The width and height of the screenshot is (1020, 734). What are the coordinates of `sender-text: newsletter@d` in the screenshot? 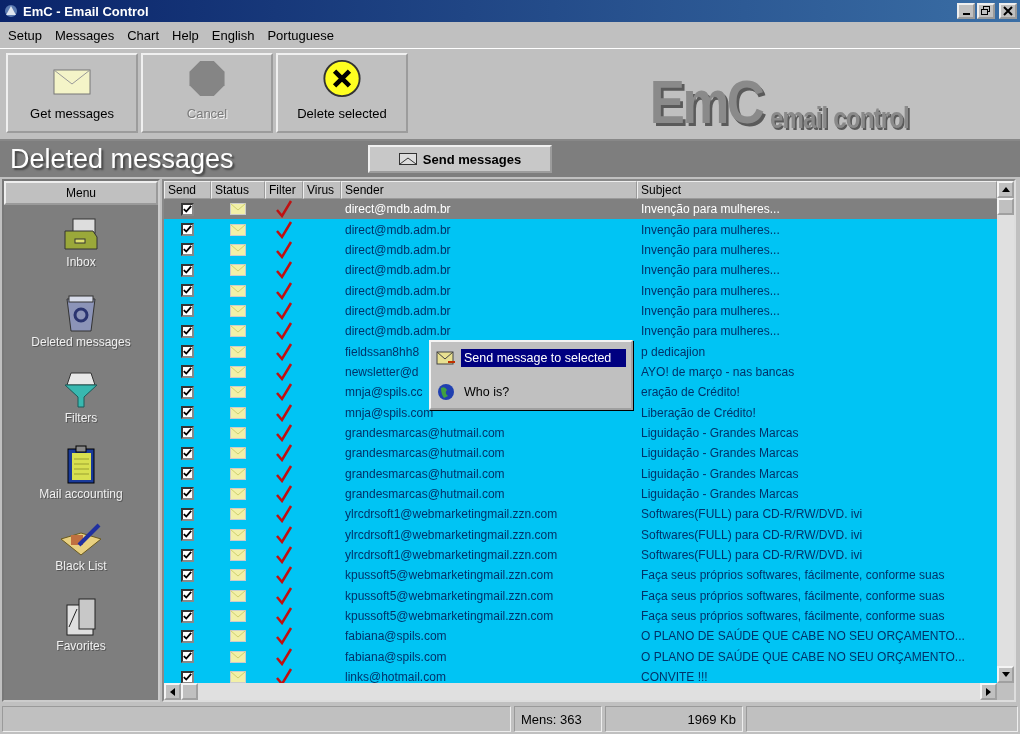 It's located at (382, 371).